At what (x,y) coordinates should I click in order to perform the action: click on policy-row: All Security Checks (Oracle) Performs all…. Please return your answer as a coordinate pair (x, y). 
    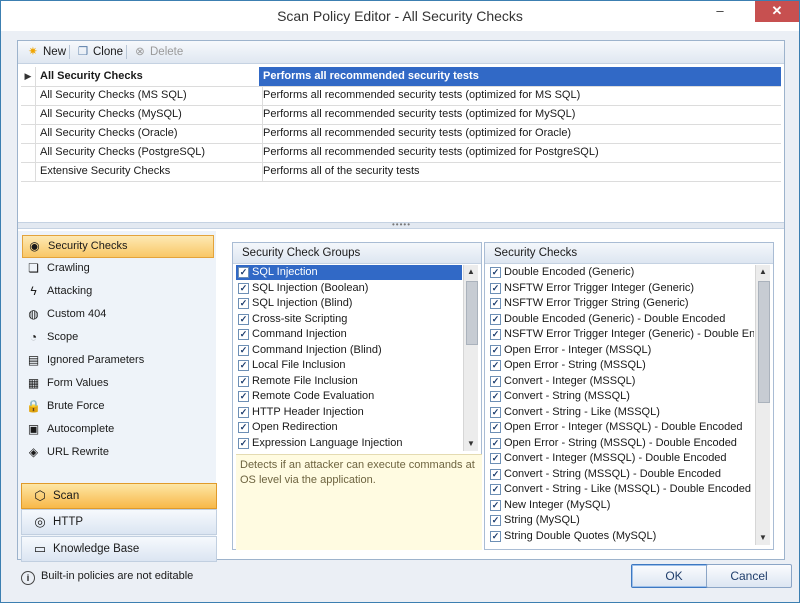
    Looking at the image, I should click on (401, 134).